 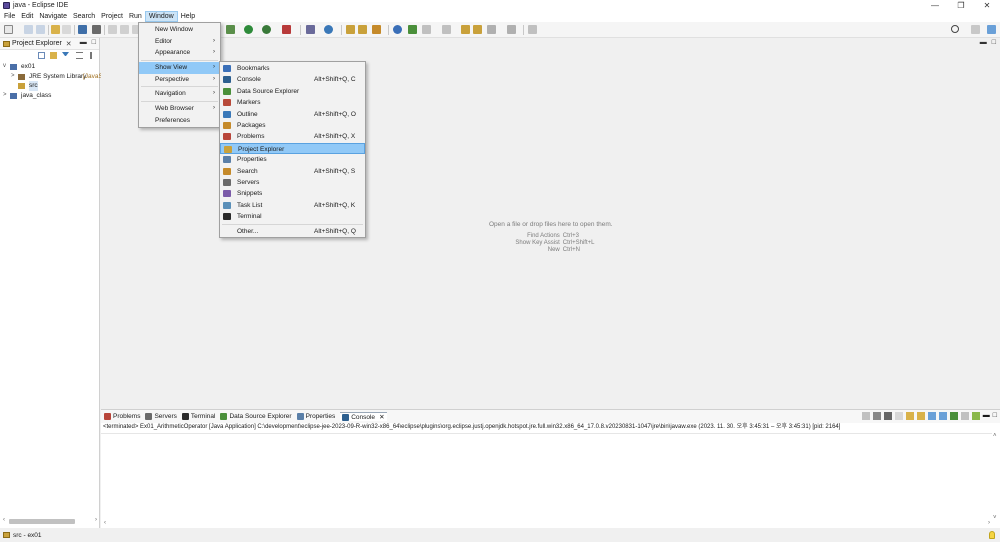 I want to click on menu-help: Help, so click(x=188, y=16).